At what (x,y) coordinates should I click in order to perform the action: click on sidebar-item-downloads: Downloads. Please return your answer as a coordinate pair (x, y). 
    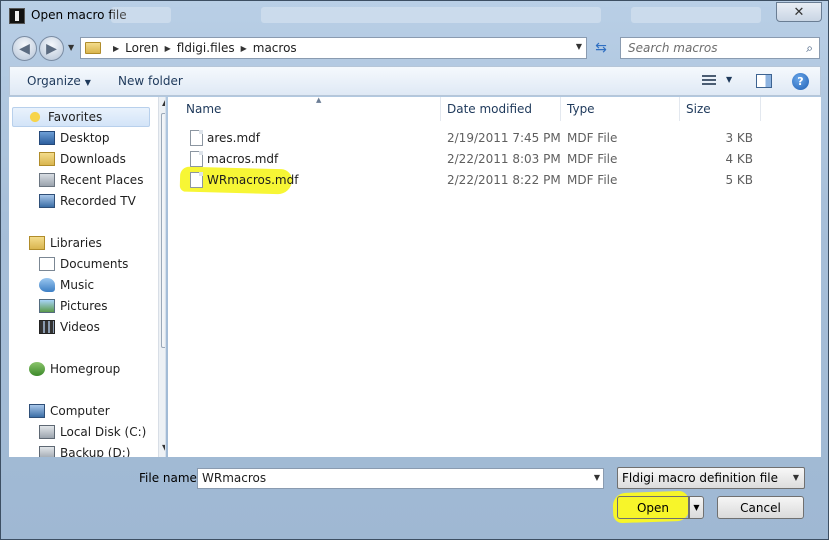
    Looking at the image, I should click on (82, 159).